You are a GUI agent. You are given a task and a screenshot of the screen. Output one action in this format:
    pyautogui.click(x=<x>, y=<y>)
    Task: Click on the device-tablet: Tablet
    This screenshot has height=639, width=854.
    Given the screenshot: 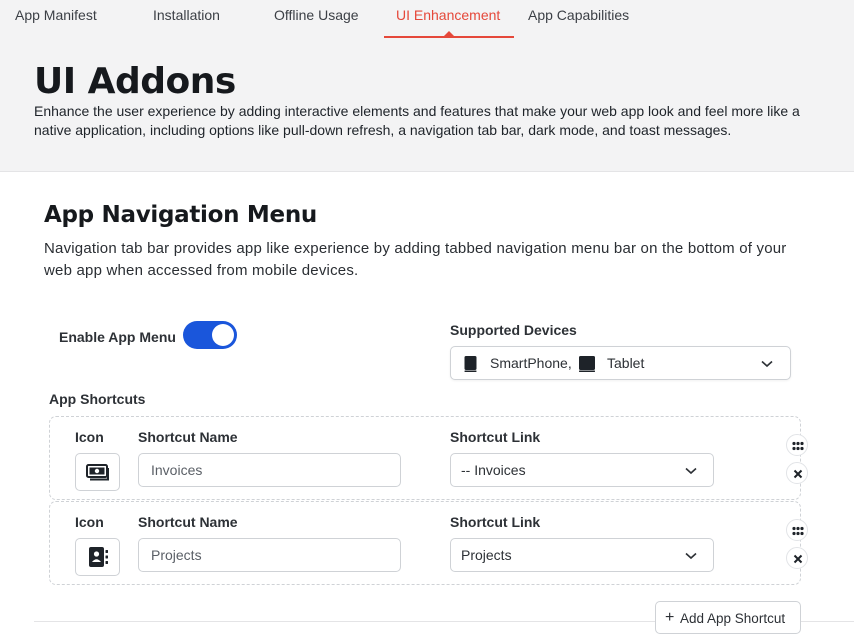 What is the action you would take?
    pyautogui.click(x=626, y=363)
    